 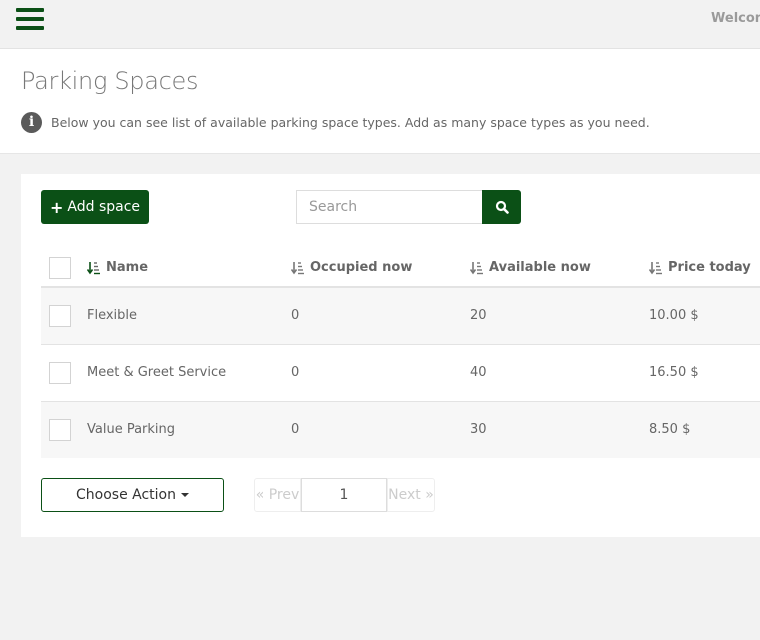 I want to click on table-row: Value Parking 0 30 8.50 $, so click(x=400, y=430).